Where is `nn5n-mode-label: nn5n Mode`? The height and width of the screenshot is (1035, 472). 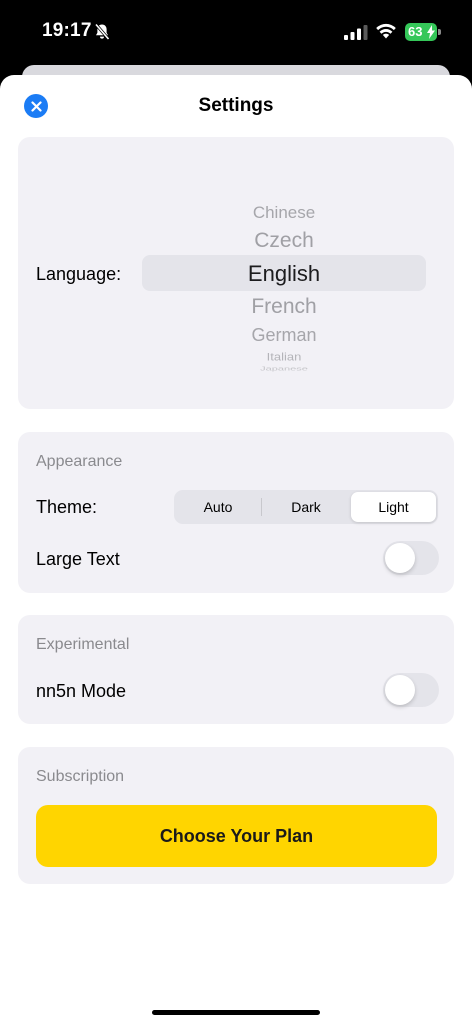 nn5n-mode-label: nn5n Mode is located at coordinates (81, 691).